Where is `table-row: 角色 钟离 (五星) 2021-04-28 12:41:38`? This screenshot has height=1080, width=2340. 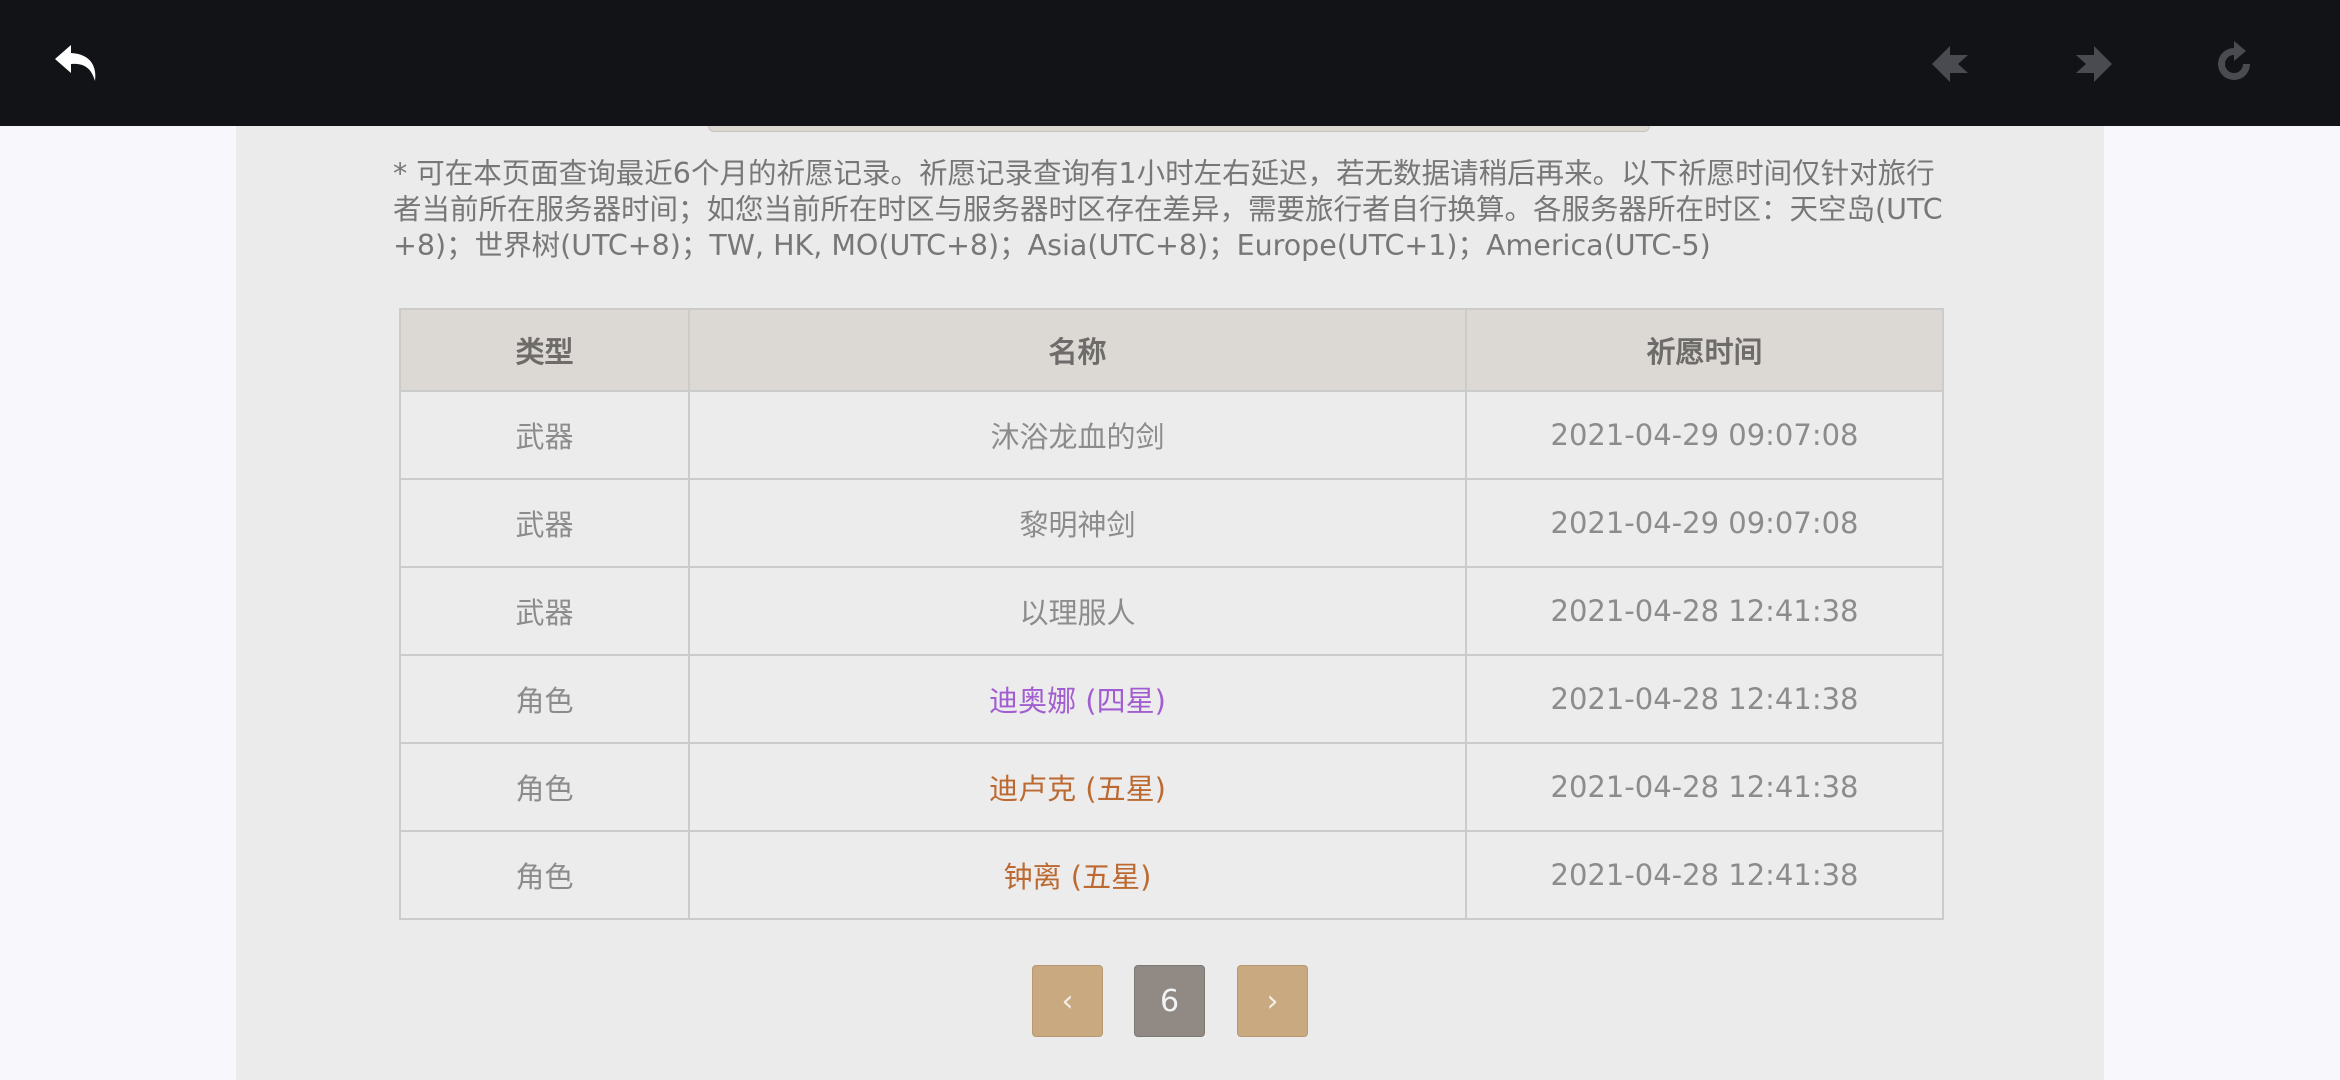 table-row: 角色 钟离 (五星) 2021-04-28 12:41:38 is located at coordinates (1171, 875).